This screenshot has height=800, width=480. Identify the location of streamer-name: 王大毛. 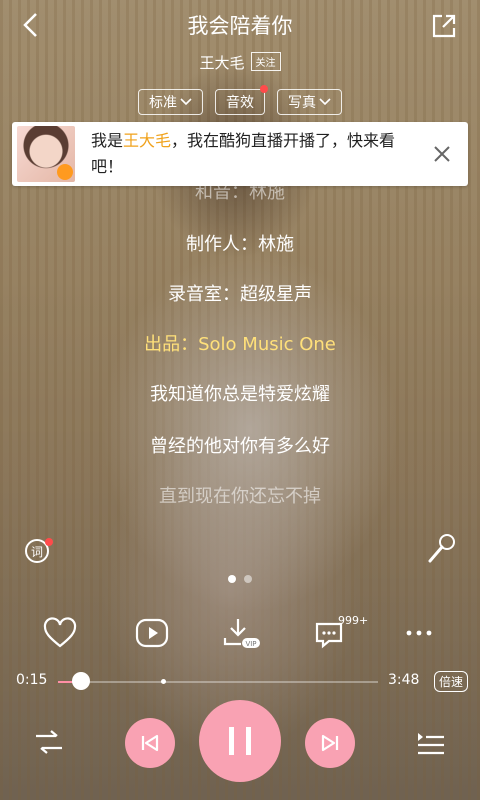
(147, 140).